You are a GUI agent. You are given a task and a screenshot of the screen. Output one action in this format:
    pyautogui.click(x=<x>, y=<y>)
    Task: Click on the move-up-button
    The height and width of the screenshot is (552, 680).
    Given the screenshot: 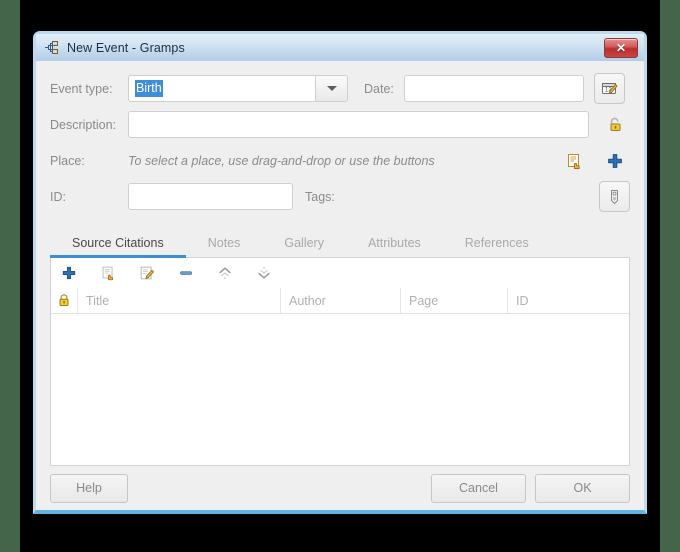 What is the action you would take?
    pyautogui.click(x=225, y=273)
    